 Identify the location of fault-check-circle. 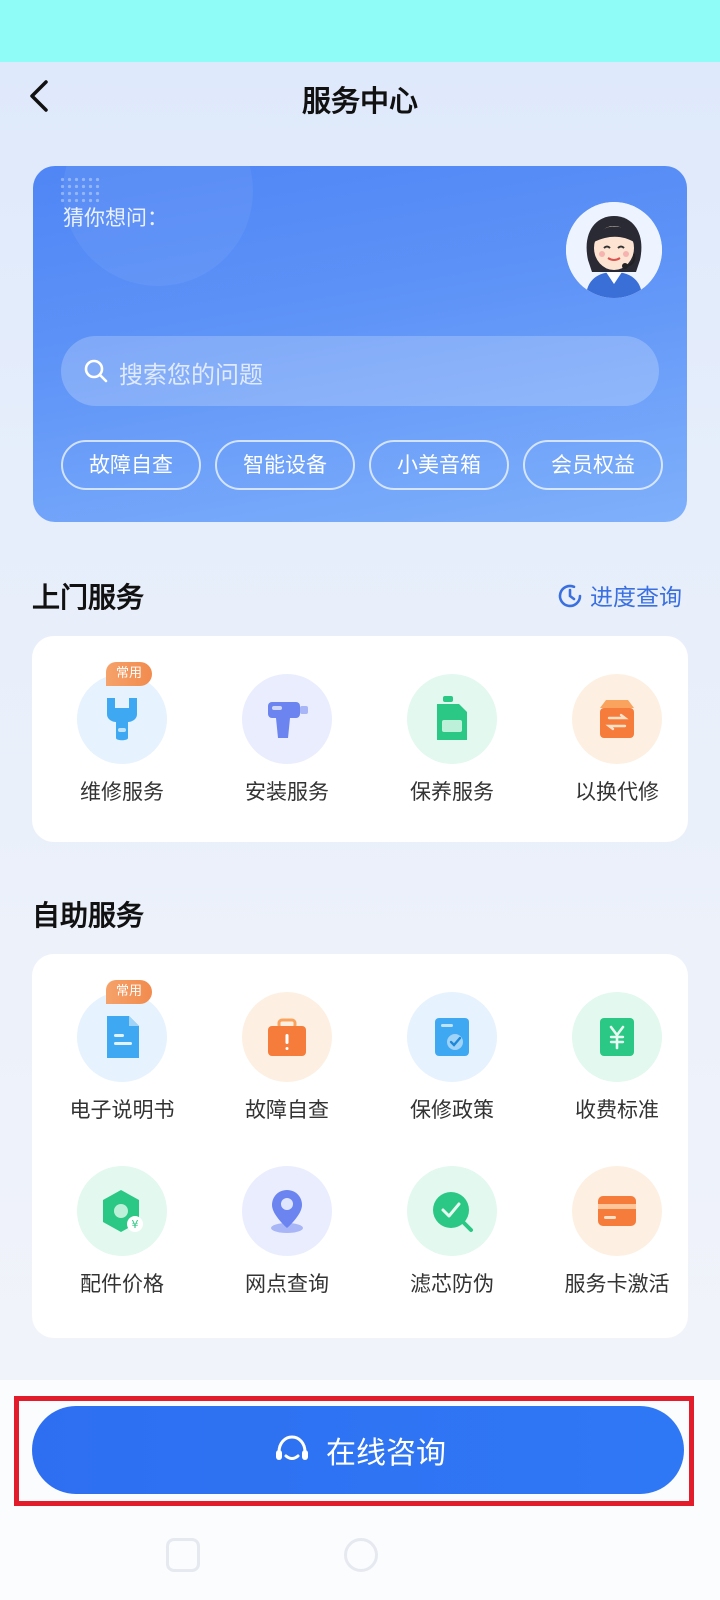
(287, 1037).